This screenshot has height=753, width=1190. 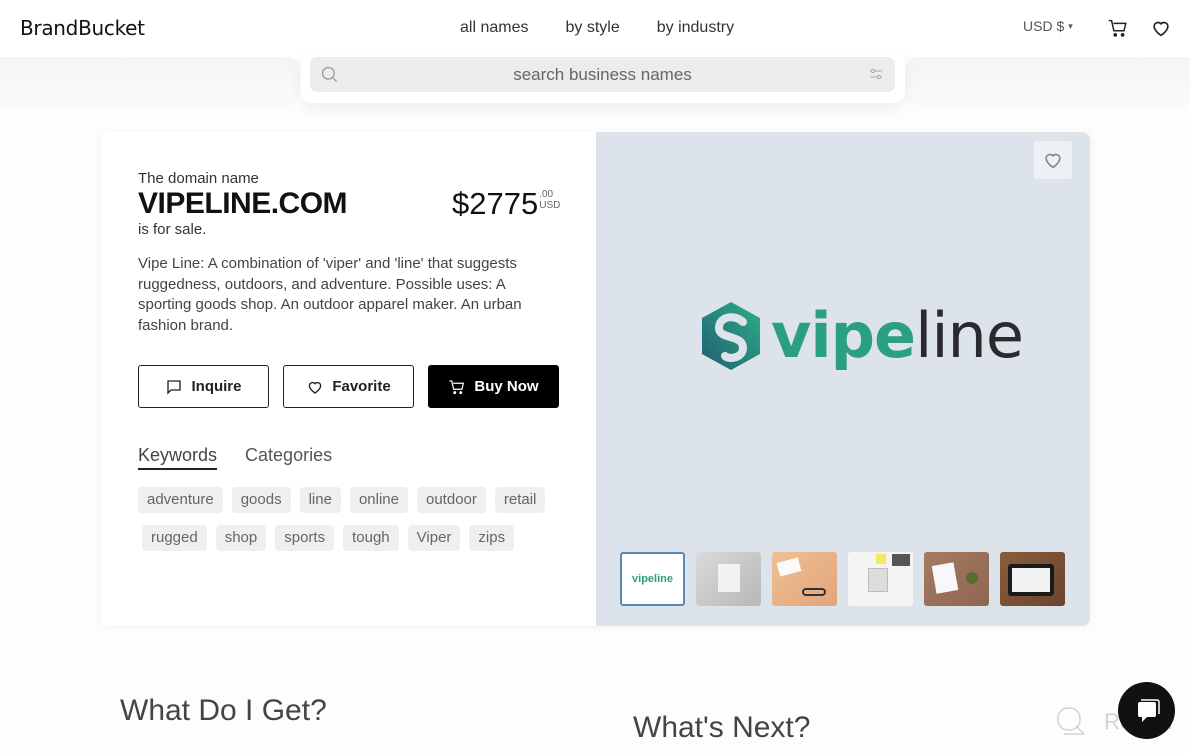 I want to click on main-nav: all names by style by industry, so click(x=597, y=28).